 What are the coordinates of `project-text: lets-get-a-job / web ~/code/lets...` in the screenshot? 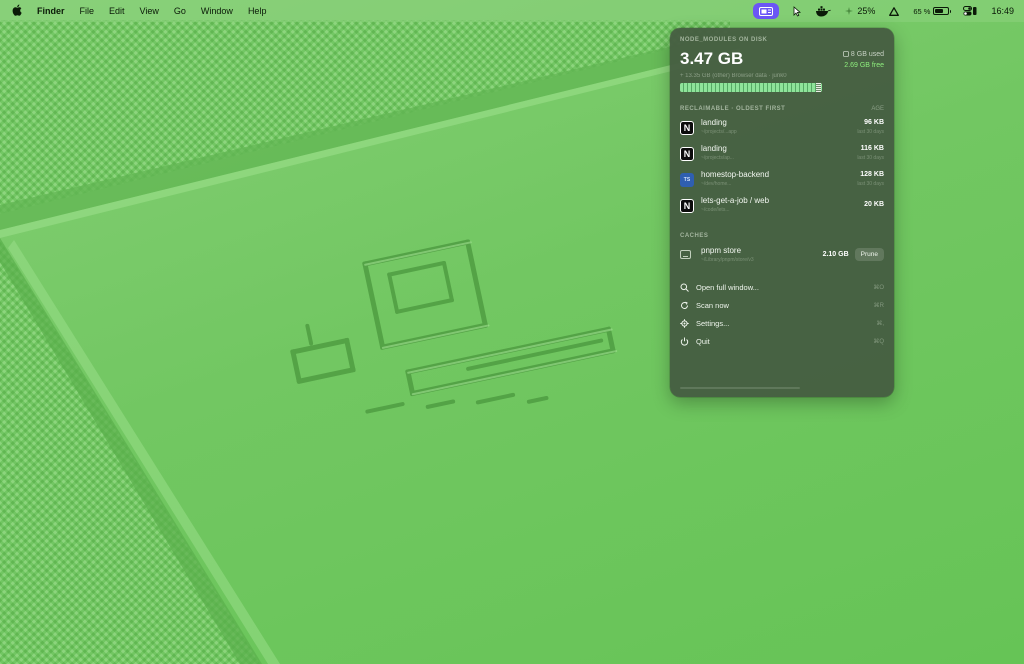 It's located at (782, 204).